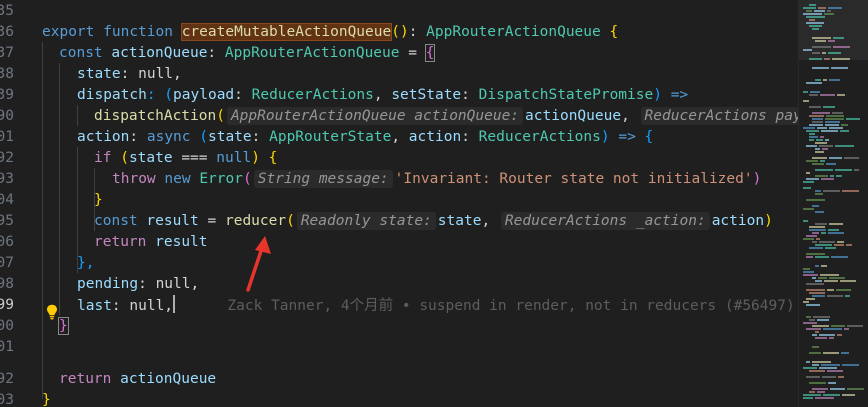 The image size is (868, 407). Describe the element at coordinates (426, 95) in the screenshot. I see `param-setState: setState` at that location.